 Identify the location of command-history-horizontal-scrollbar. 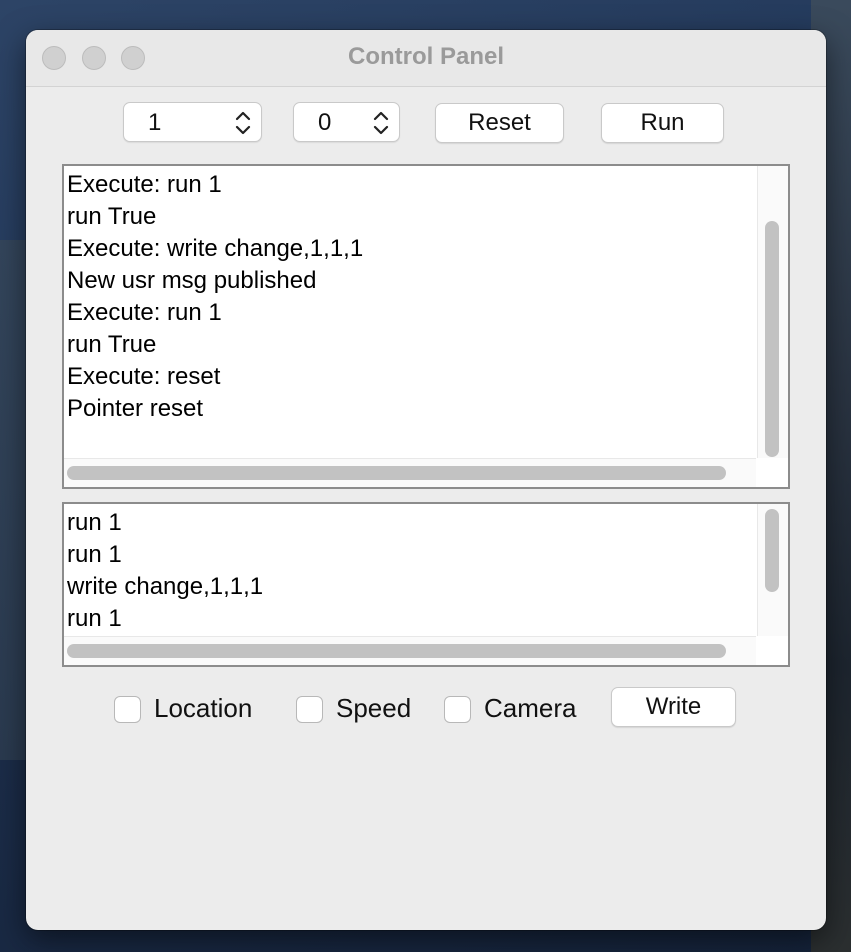
(410, 650).